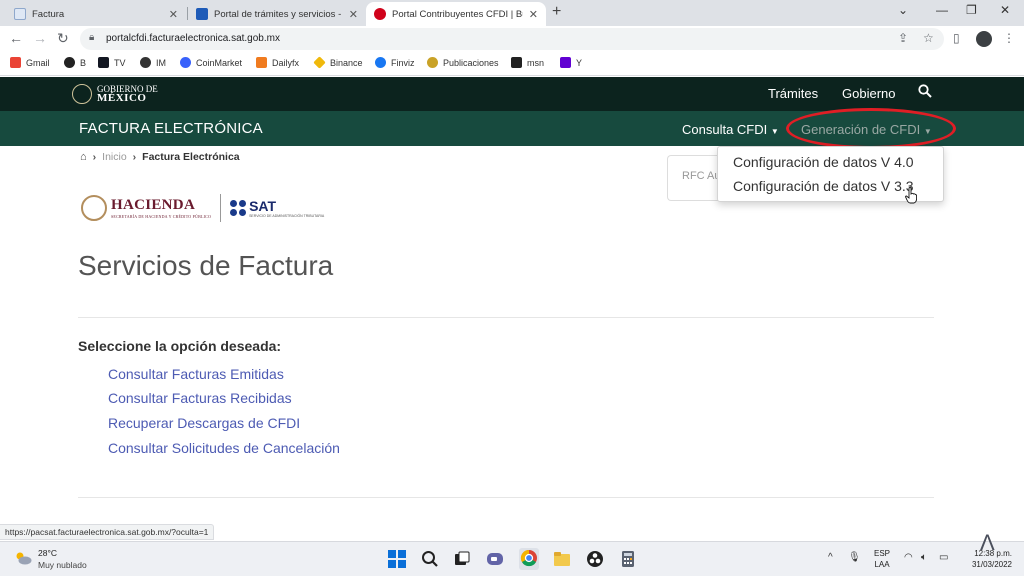  I want to click on menu-item-config-v40: Configuración de datos V 4.0, so click(823, 162).